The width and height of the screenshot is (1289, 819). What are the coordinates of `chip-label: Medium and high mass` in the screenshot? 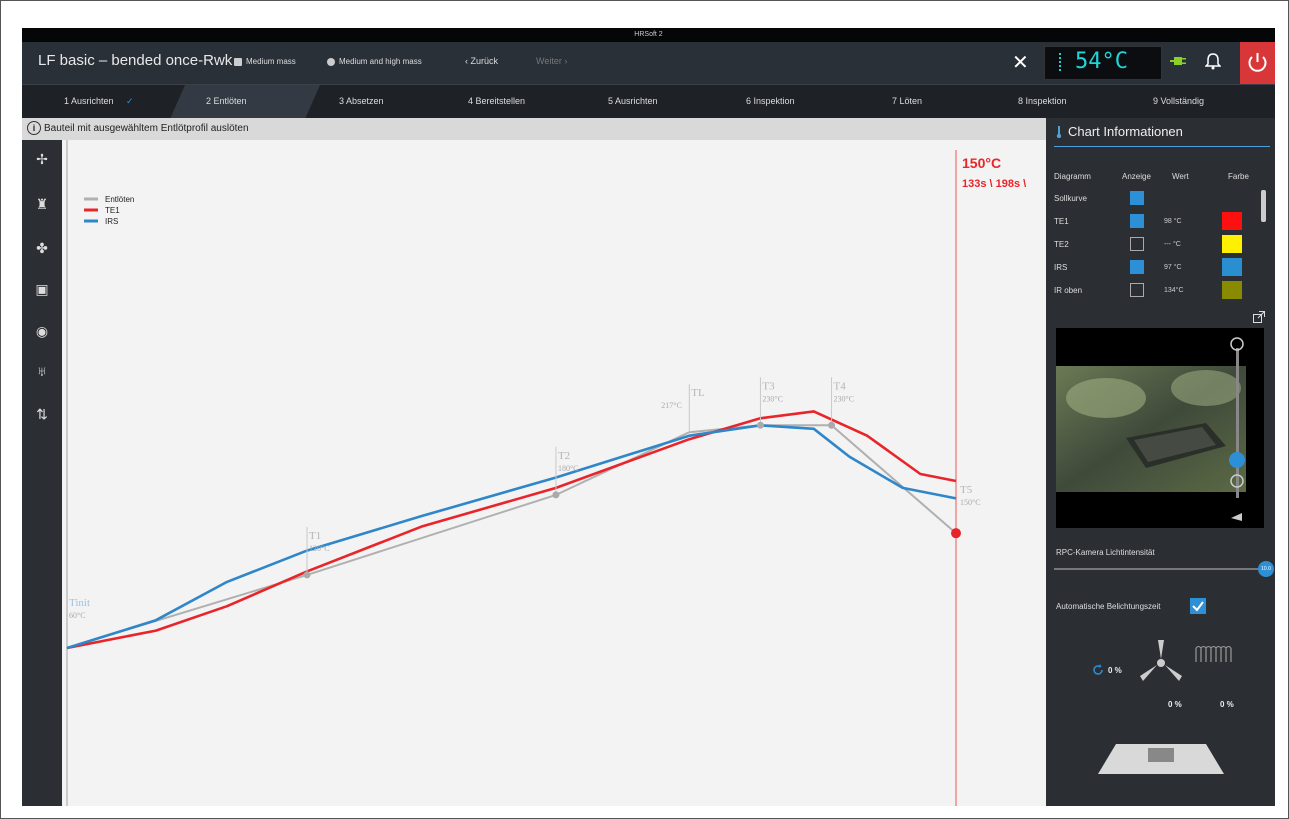 It's located at (380, 61).